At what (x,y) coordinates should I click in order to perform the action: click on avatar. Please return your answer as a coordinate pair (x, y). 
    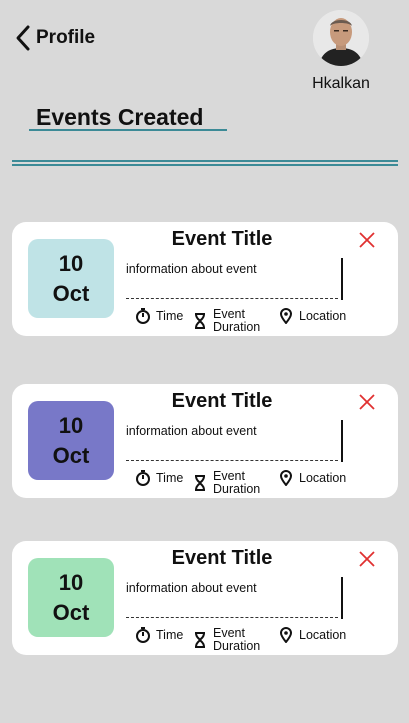
    Looking at the image, I should click on (341, 38).